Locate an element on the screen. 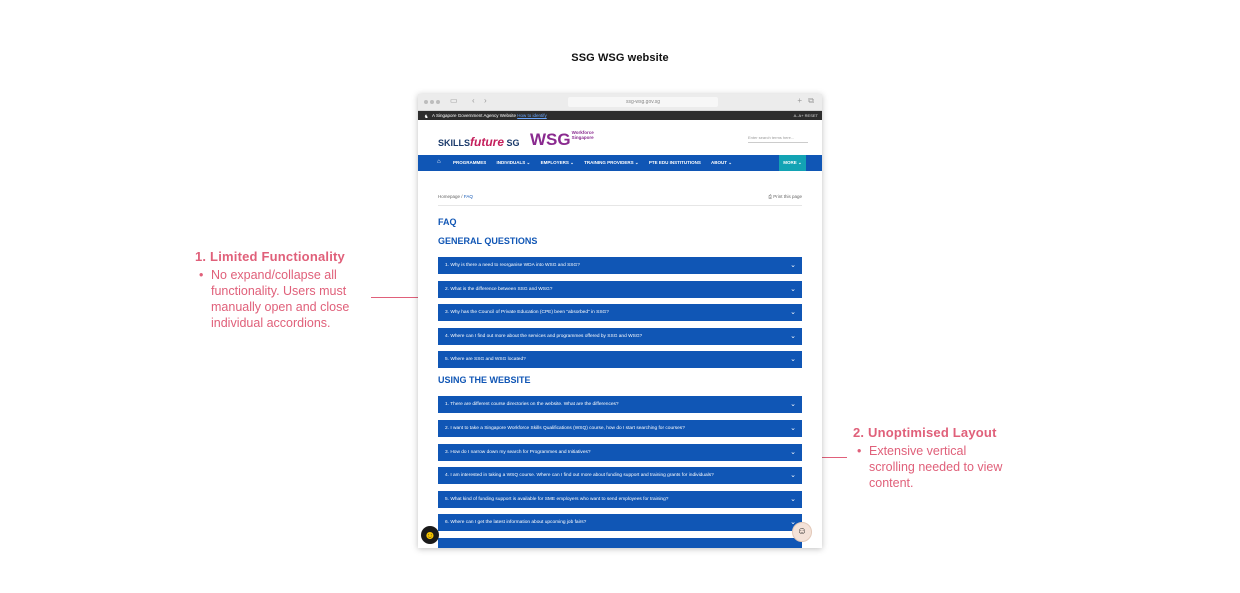  nav-more-button: MORE ⌄ is located at coordinates (792, 163).